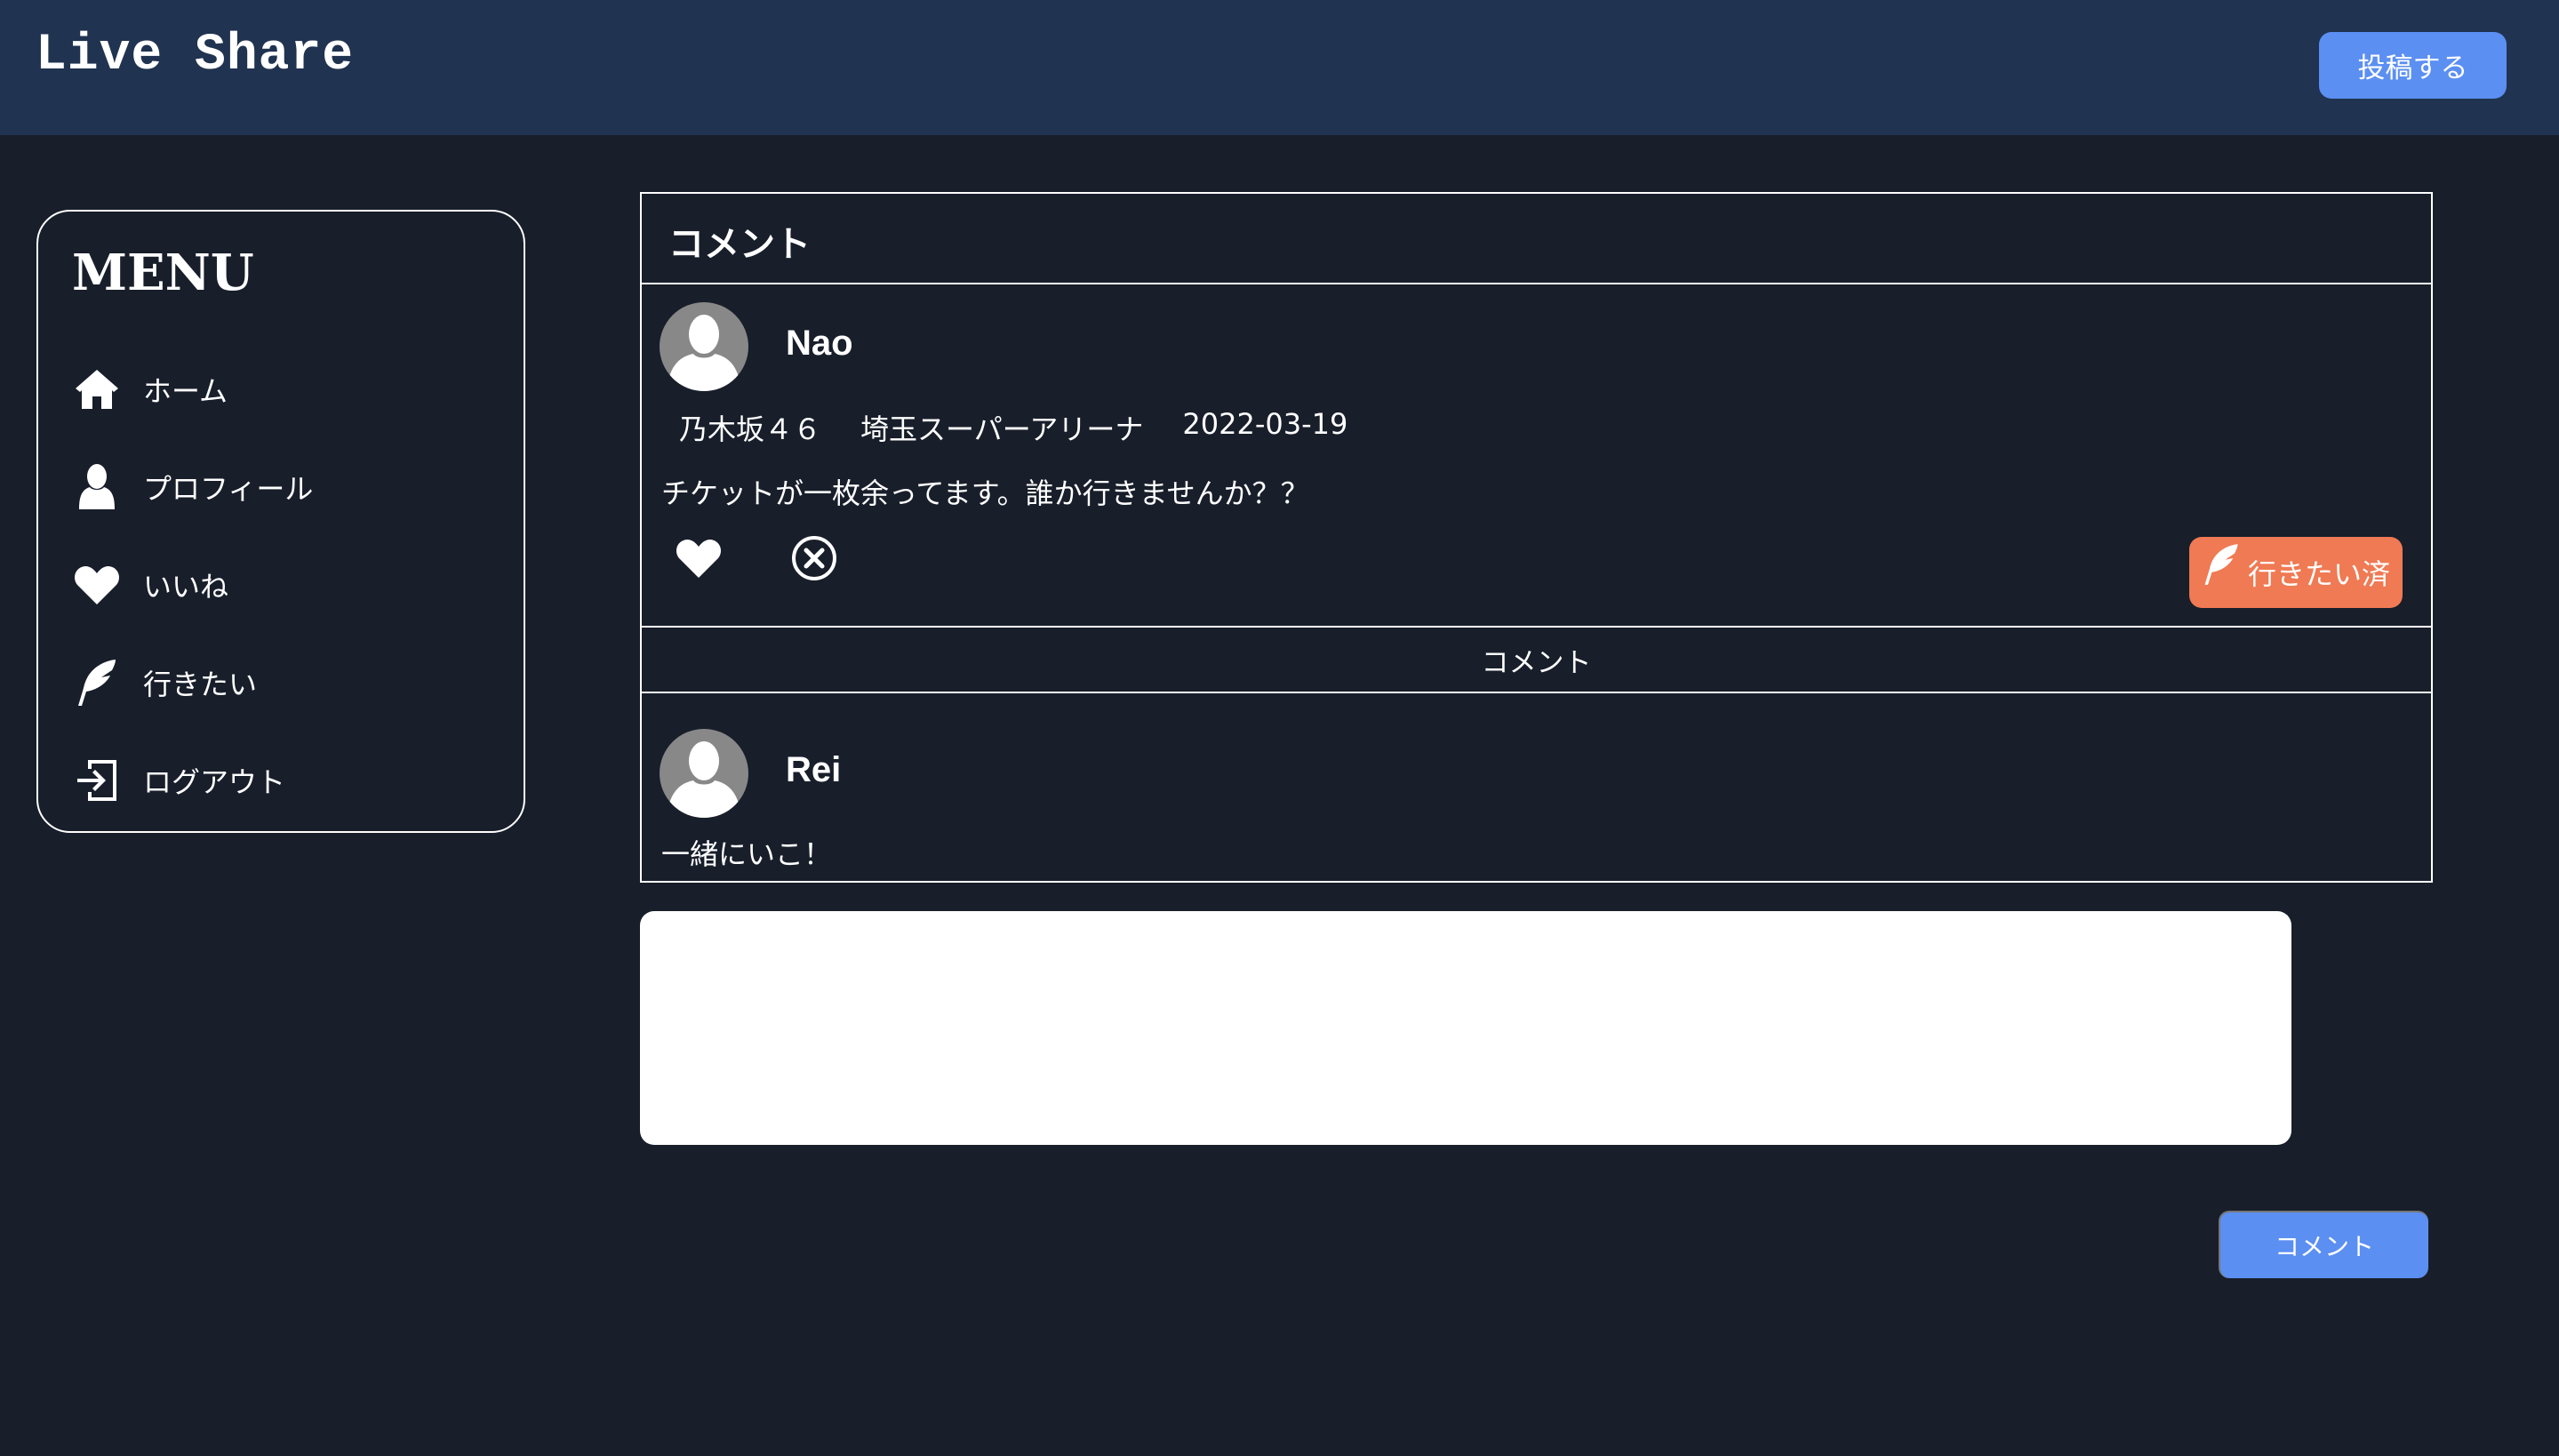 The height and width of the screenshot is (1456, 2559). I want to click on sidebar-item-logout: ログアウト, so click(276, 780).